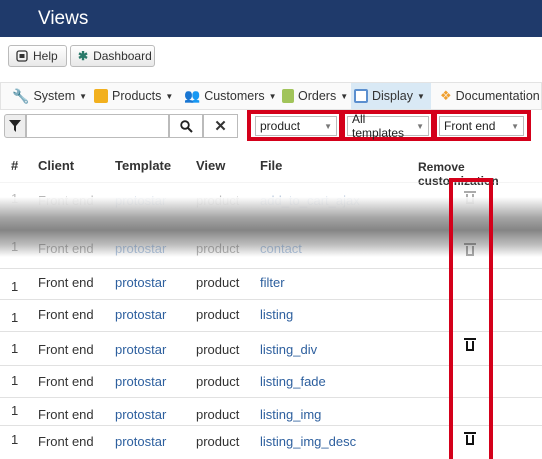  Describe the element at coordinates (63, 18) in the screenshot. I see `page-title: Views` at that location.